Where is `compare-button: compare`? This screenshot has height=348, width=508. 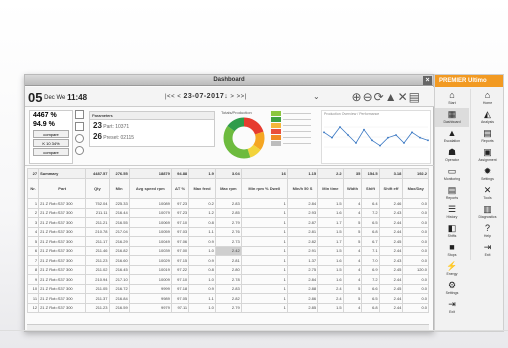 compare-button: compare is located at coordinates (51, 134).